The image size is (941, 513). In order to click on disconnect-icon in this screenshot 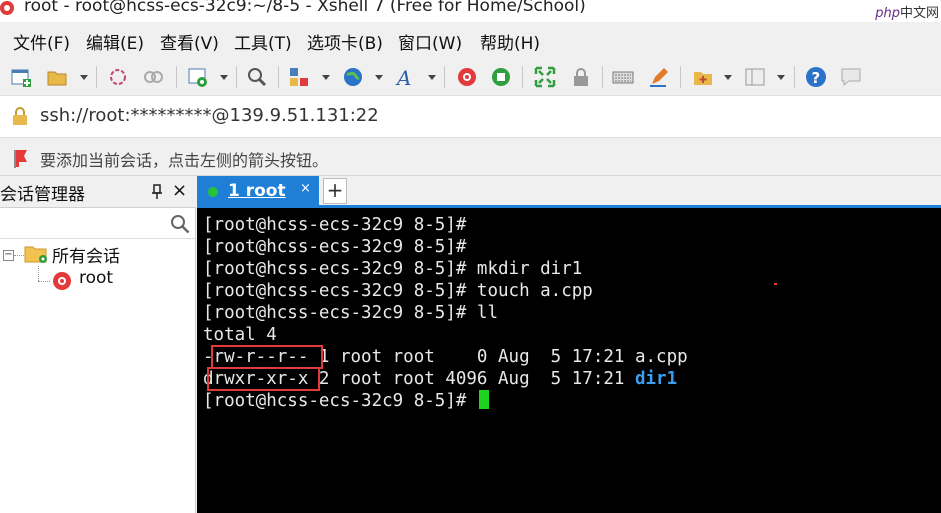, I will do `click(153, 77)`.